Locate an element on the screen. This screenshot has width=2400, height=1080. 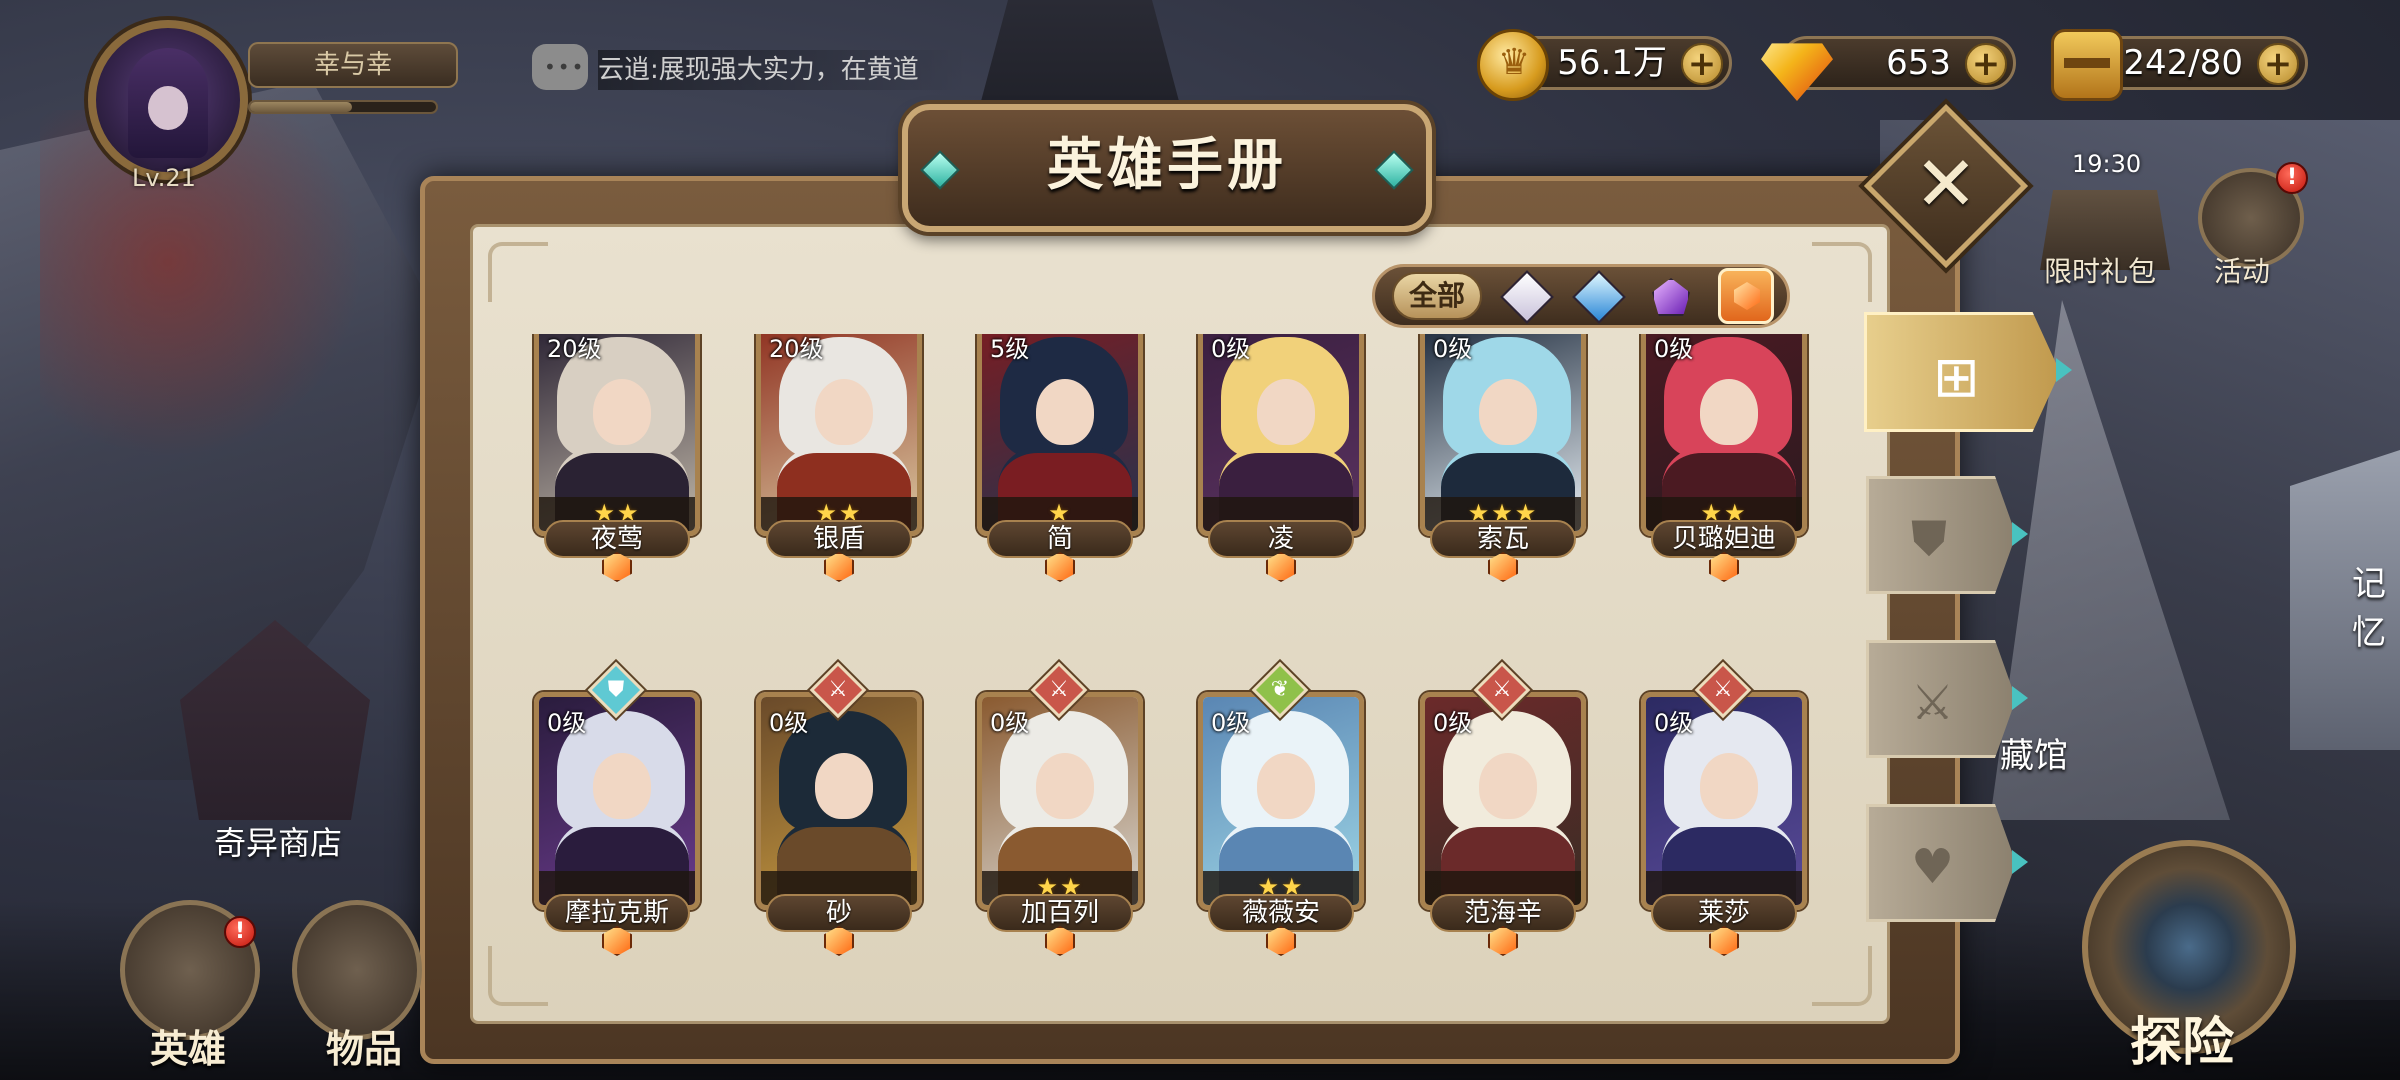
stamina-chest-icon is located at coordinates (2087, 65).